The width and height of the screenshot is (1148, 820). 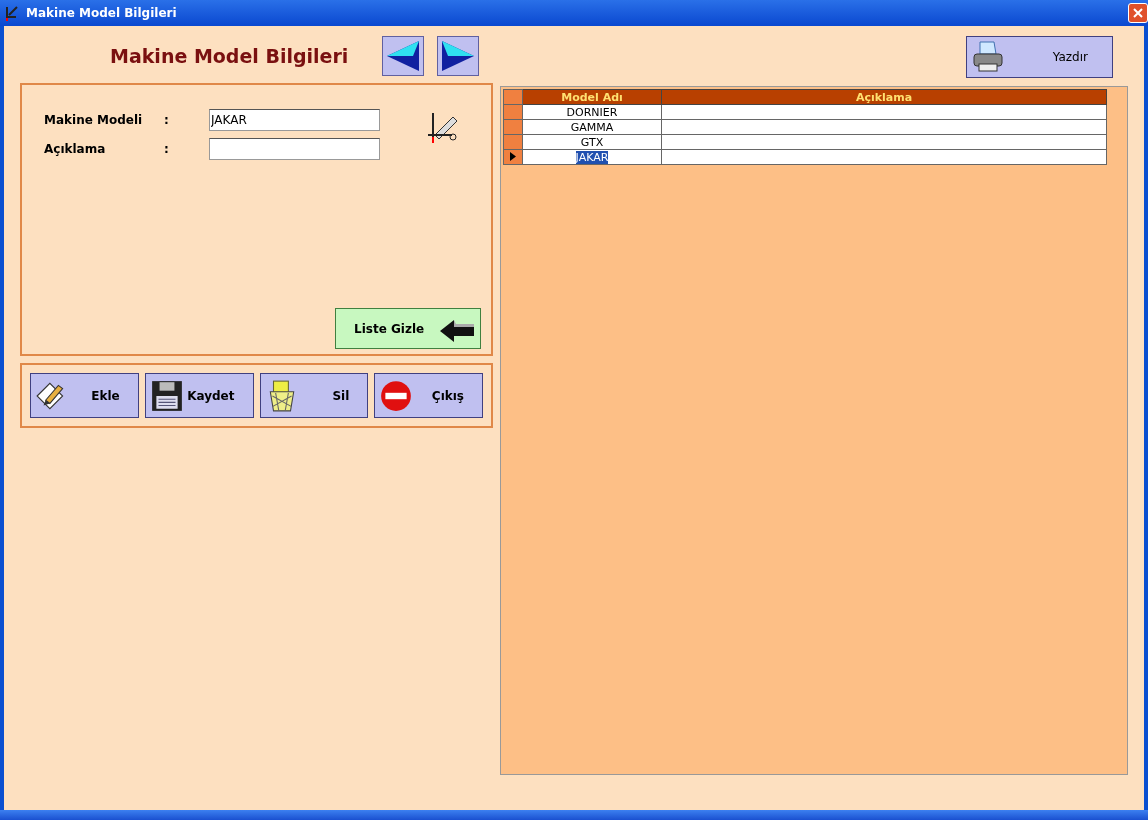 What do you see at coordinates (199, 395) in the screenshot?
I see `save-button: Kaydet` at bounding box center [199, 395].